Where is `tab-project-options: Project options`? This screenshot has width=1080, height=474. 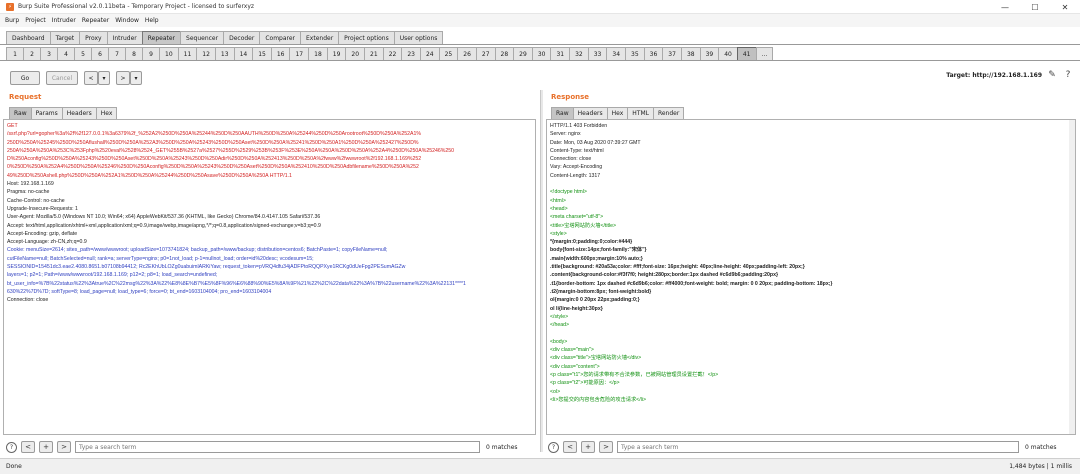
tab-project-options: Project options is located at coordinates (366, 37).